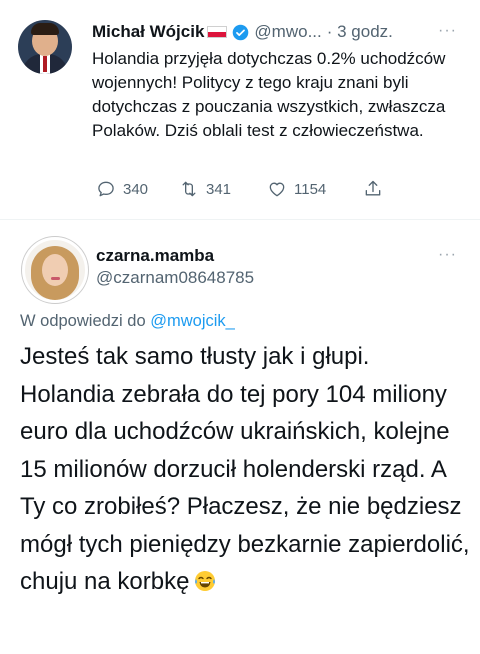  Describe the element at coordinates (83, 321) in the screenshot. I see `replying-prefix: W odpowiedzi do` at that location.